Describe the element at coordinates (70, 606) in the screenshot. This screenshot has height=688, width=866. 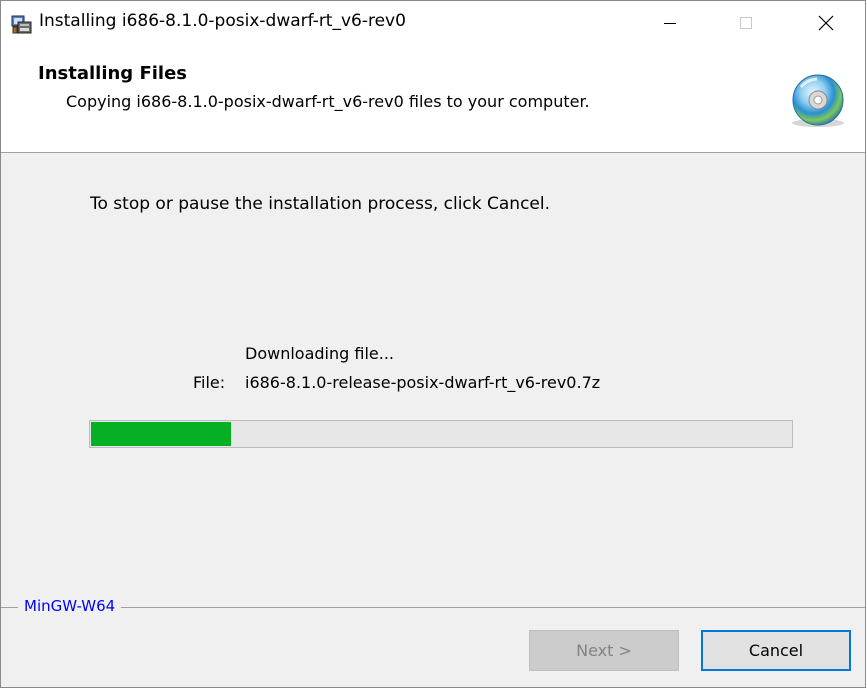
I see `brand-label: MinGW-W64` at that location.